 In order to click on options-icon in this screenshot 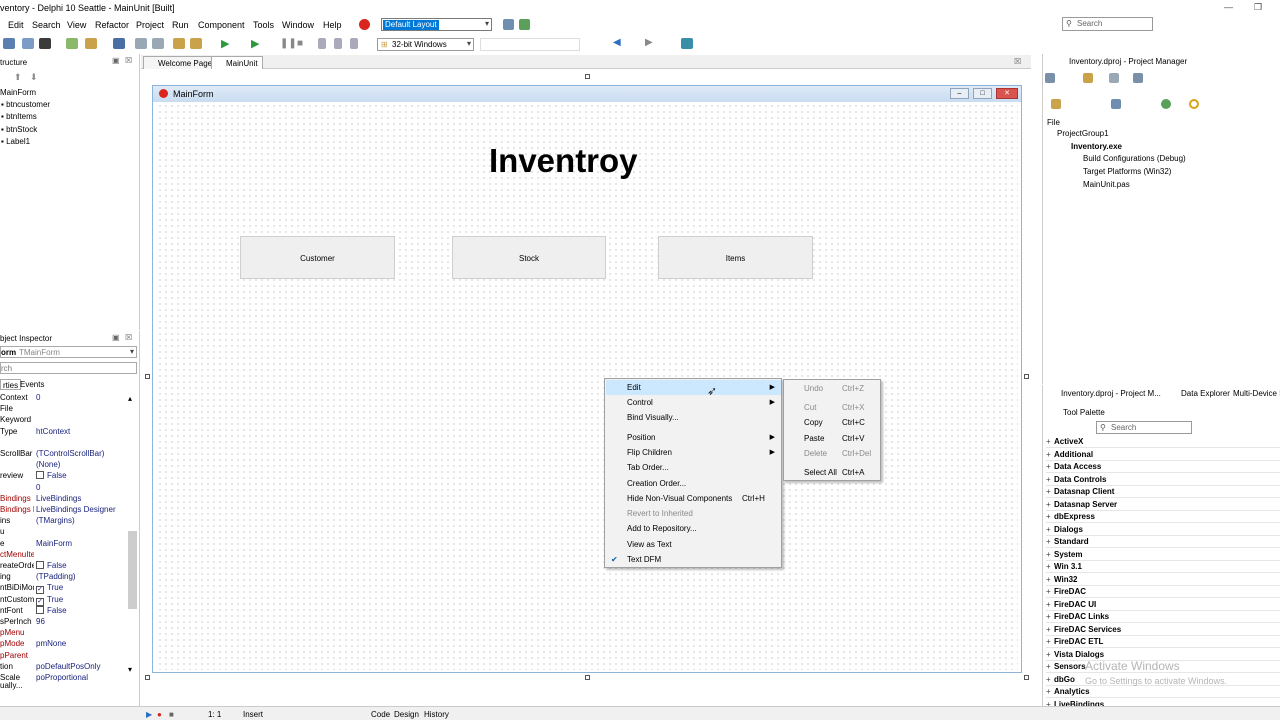, I will do `click(1194, 104)`.